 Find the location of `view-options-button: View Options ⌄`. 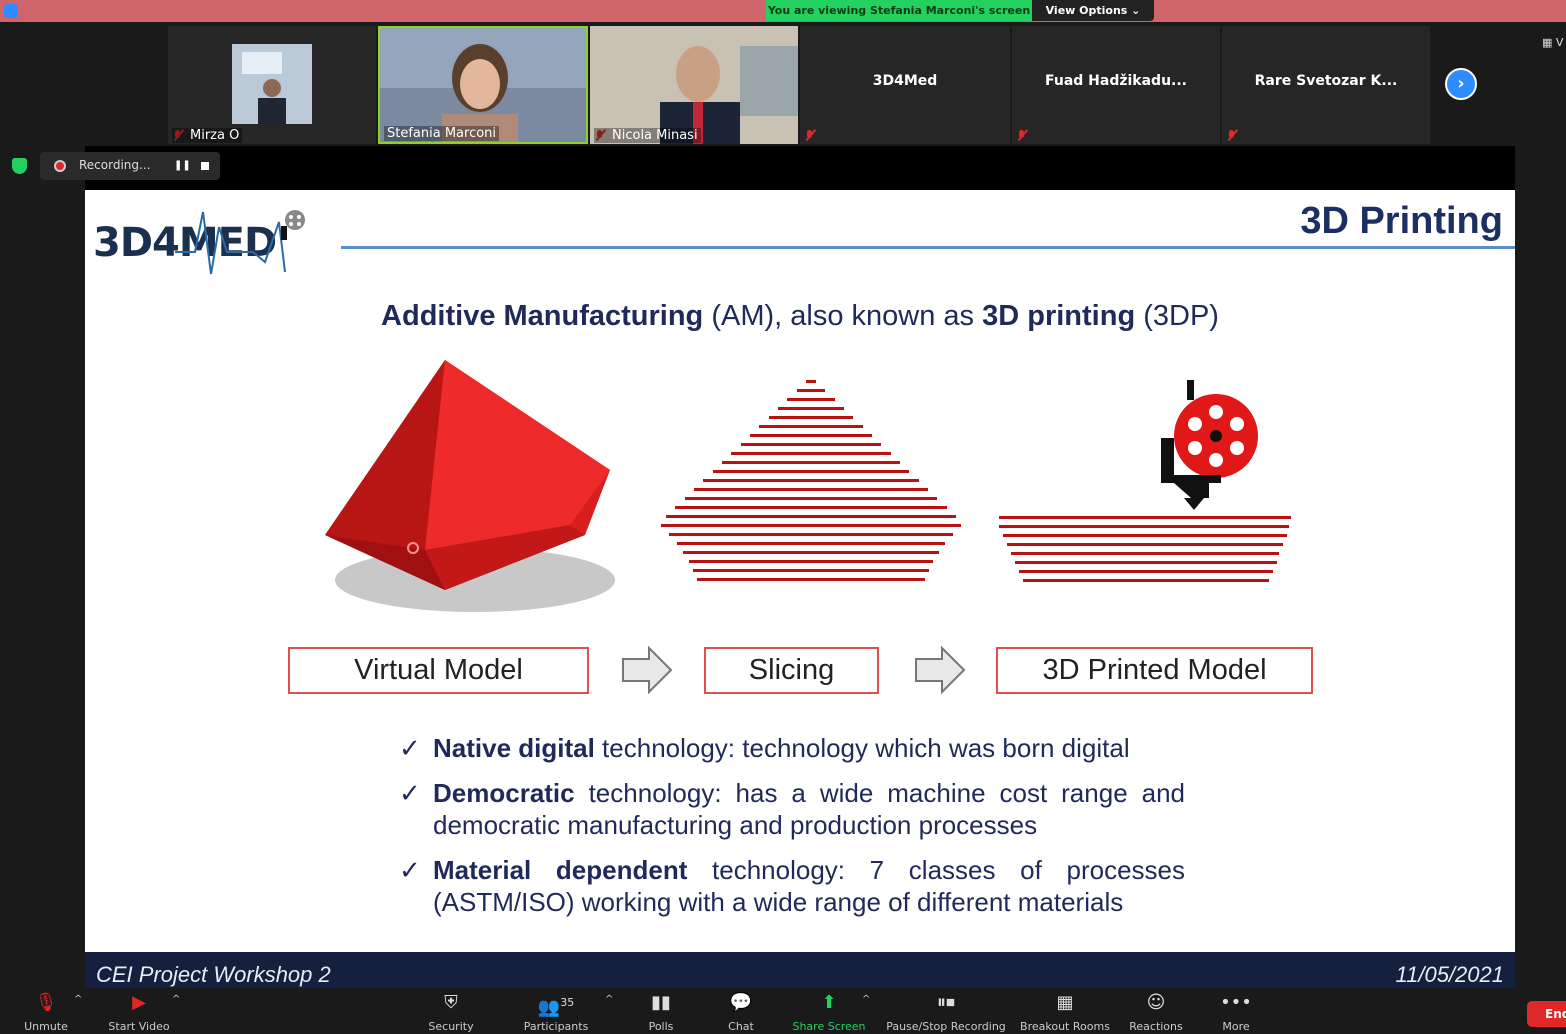

view-options-button: View Options ⌄ is located at coordinates (1093, 10).